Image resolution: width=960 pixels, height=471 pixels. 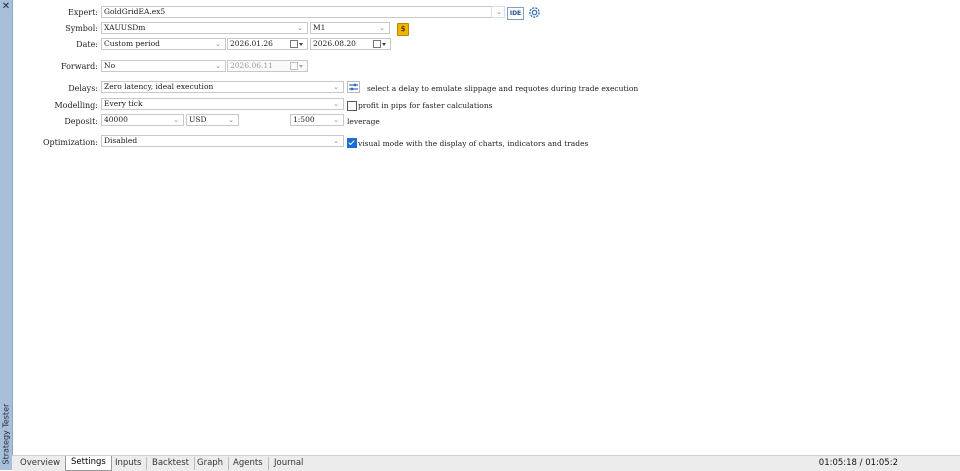 What do you see at coordinates (88, 463) in the screenshot?
I see `tab-settings: Settings` at bounding box center [88, 463].